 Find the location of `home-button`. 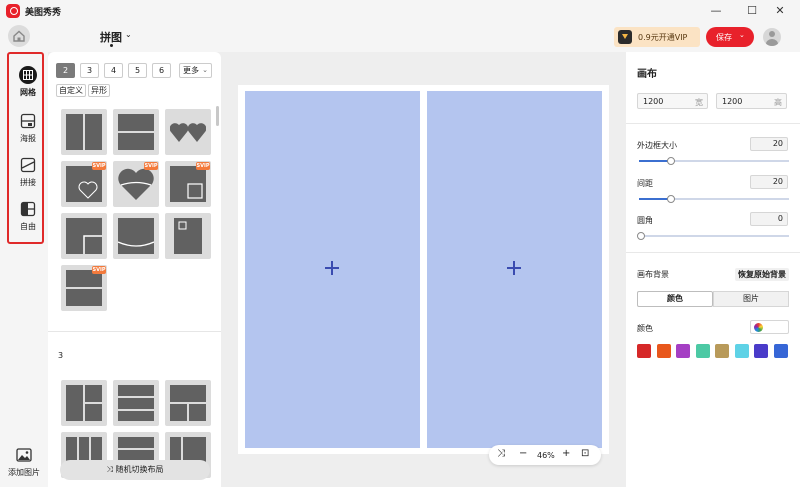

home-button is located at coordinates (19, 36).